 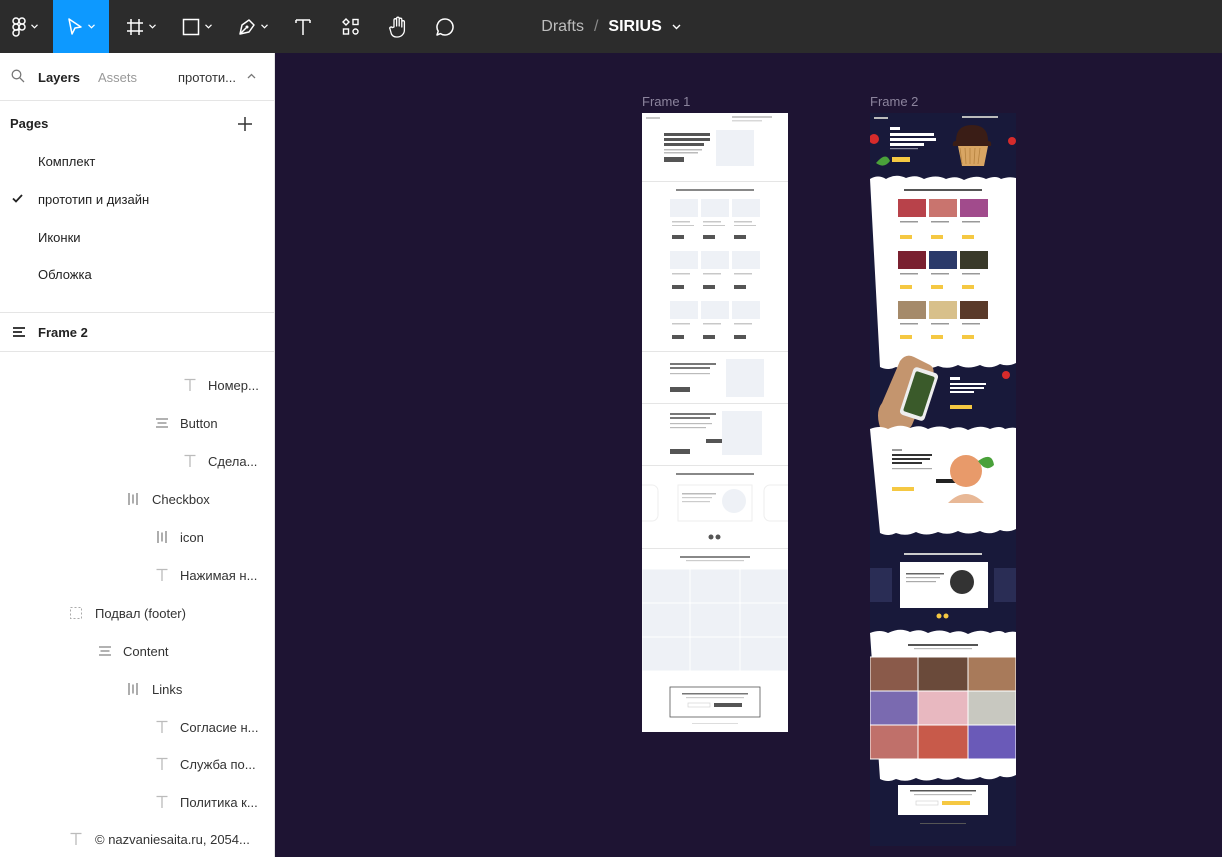 I want to click on frame-dashed-icon, so click(x=76, y=613).